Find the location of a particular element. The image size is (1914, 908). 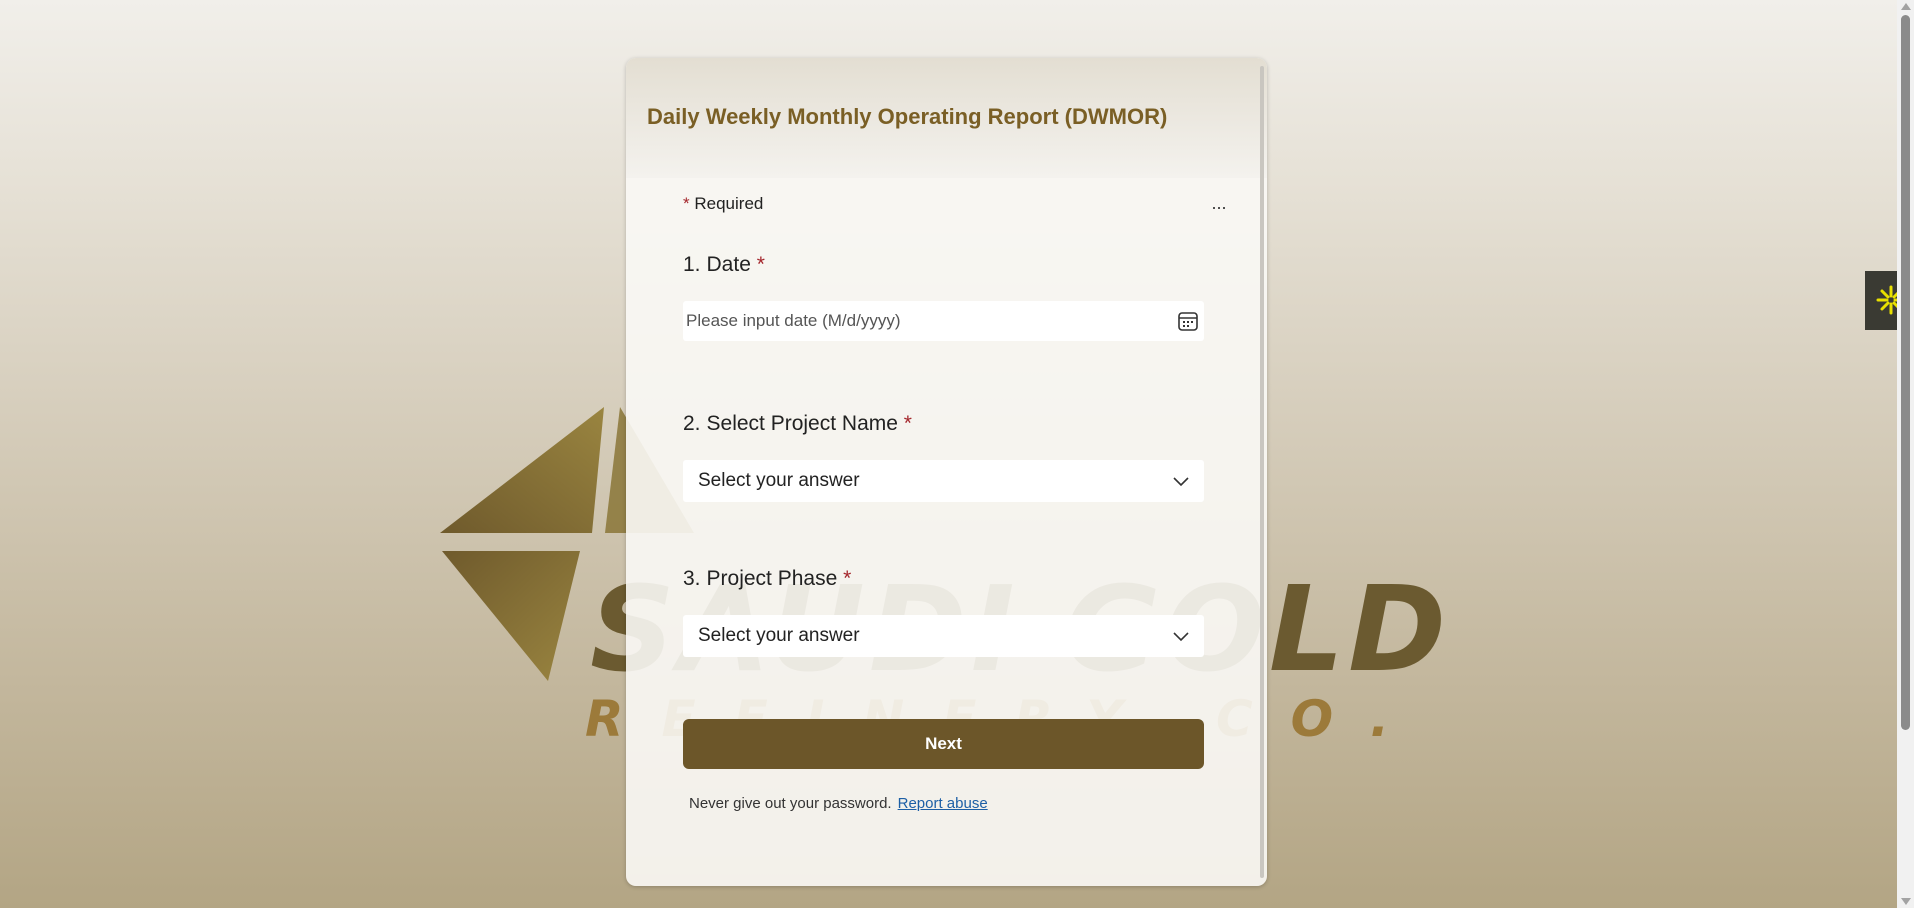

calendar-icon is located at coordinates (1188, 321).